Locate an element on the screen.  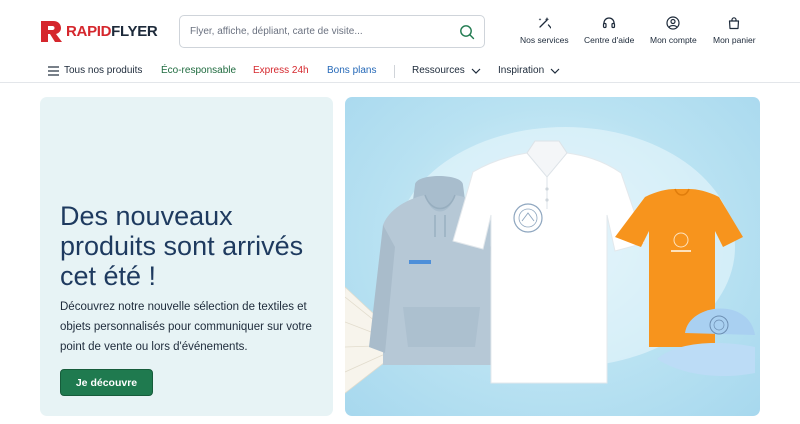
category-eco-label: Éco-responsable is located at coordinates (199, 70).